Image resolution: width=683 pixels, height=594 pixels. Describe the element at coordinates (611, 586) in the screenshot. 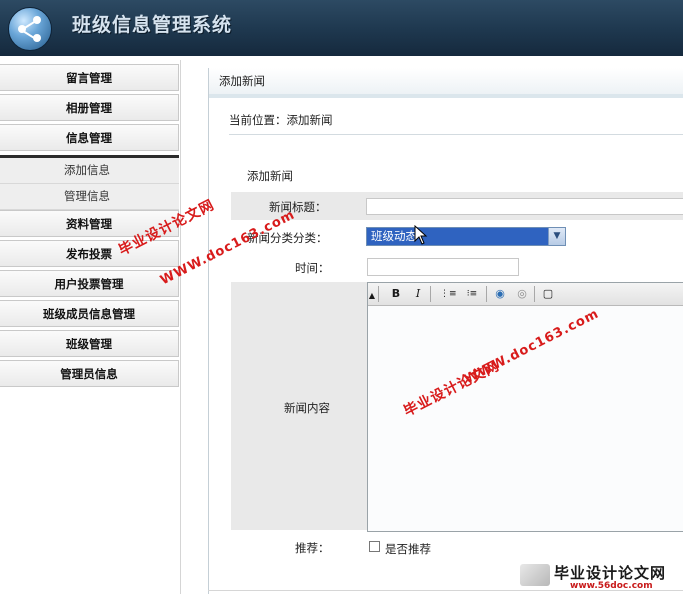

I see `footer-watermark-url: www.56doc.com` at that location.